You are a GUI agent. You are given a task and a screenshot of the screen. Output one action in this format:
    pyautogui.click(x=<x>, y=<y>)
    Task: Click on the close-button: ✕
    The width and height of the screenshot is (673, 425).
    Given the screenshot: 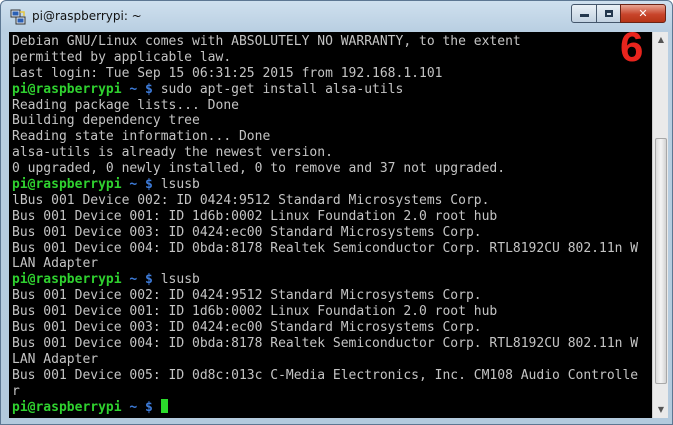 What is the action you would take?
    pyautogui.click(x=643, y=13)
    